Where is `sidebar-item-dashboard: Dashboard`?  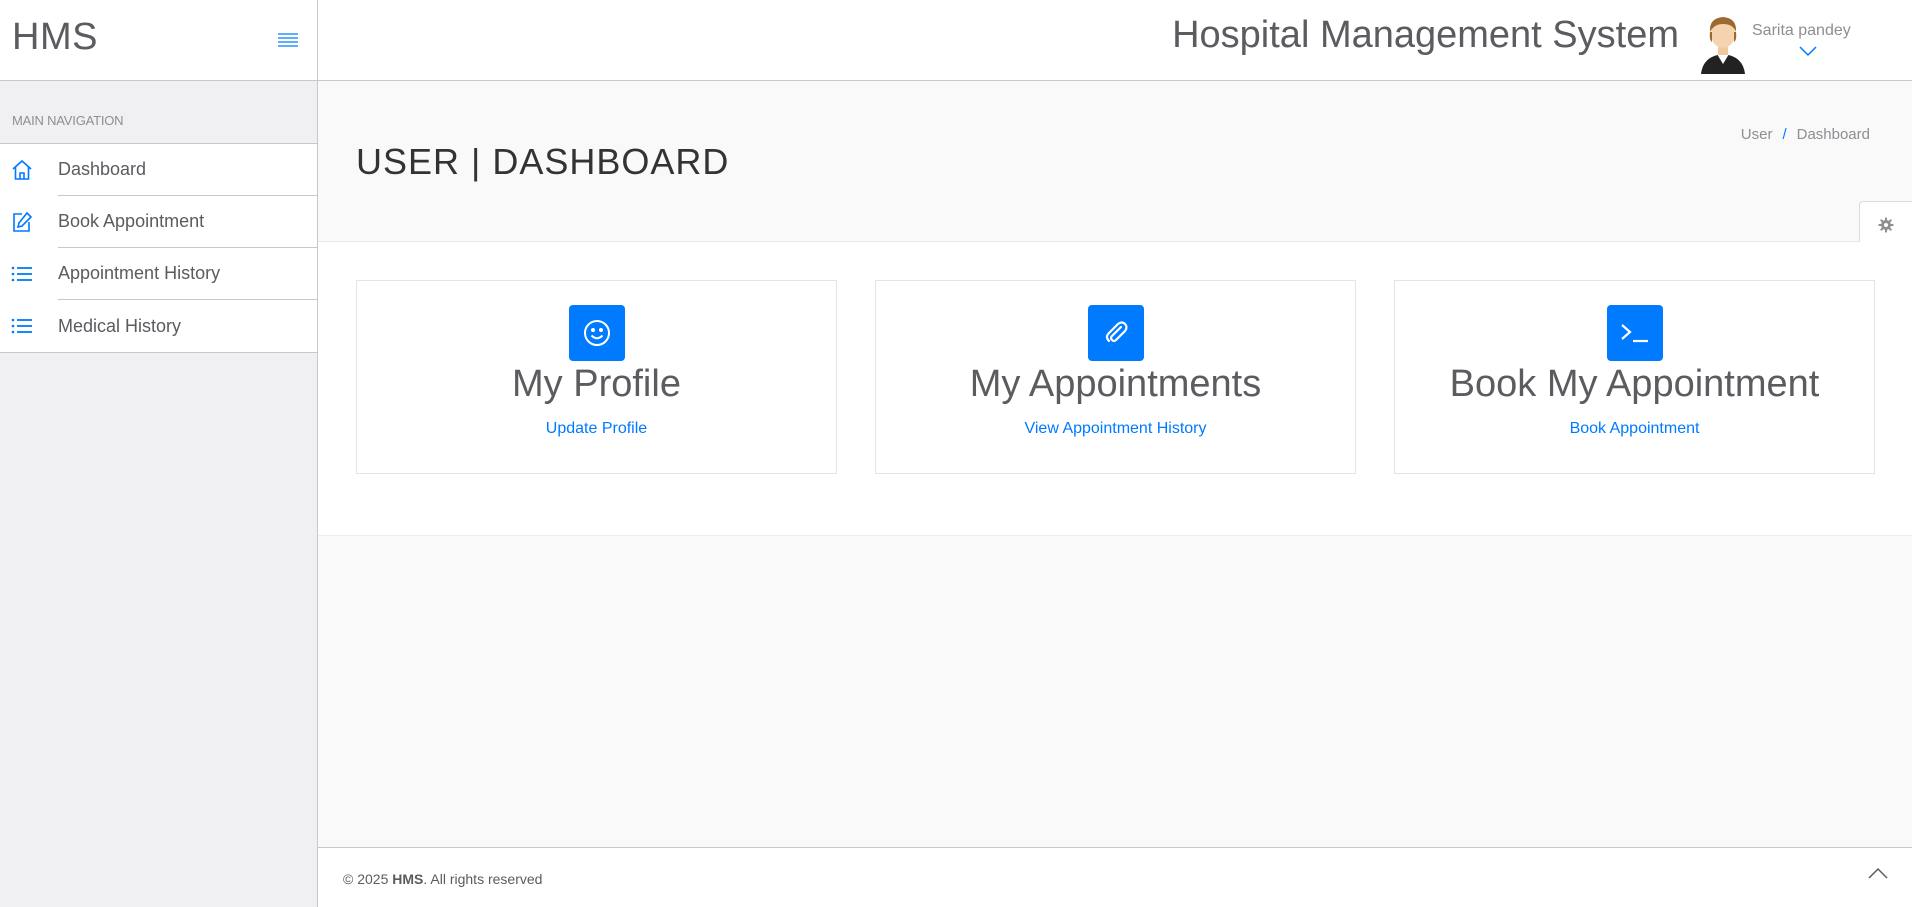 sidebar-item-dashboard: Dashboard is located at coordinates (158, 170).